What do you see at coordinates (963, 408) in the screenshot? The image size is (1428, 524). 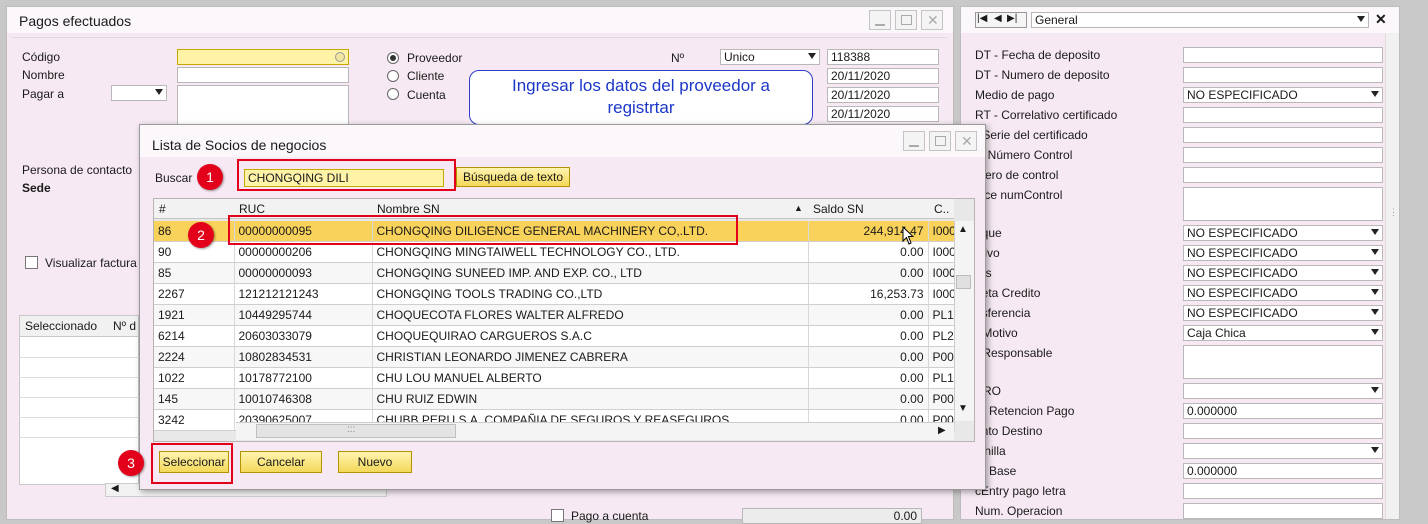 I see `scroll-down-icon: ▼` at bounding box center [963, 408].